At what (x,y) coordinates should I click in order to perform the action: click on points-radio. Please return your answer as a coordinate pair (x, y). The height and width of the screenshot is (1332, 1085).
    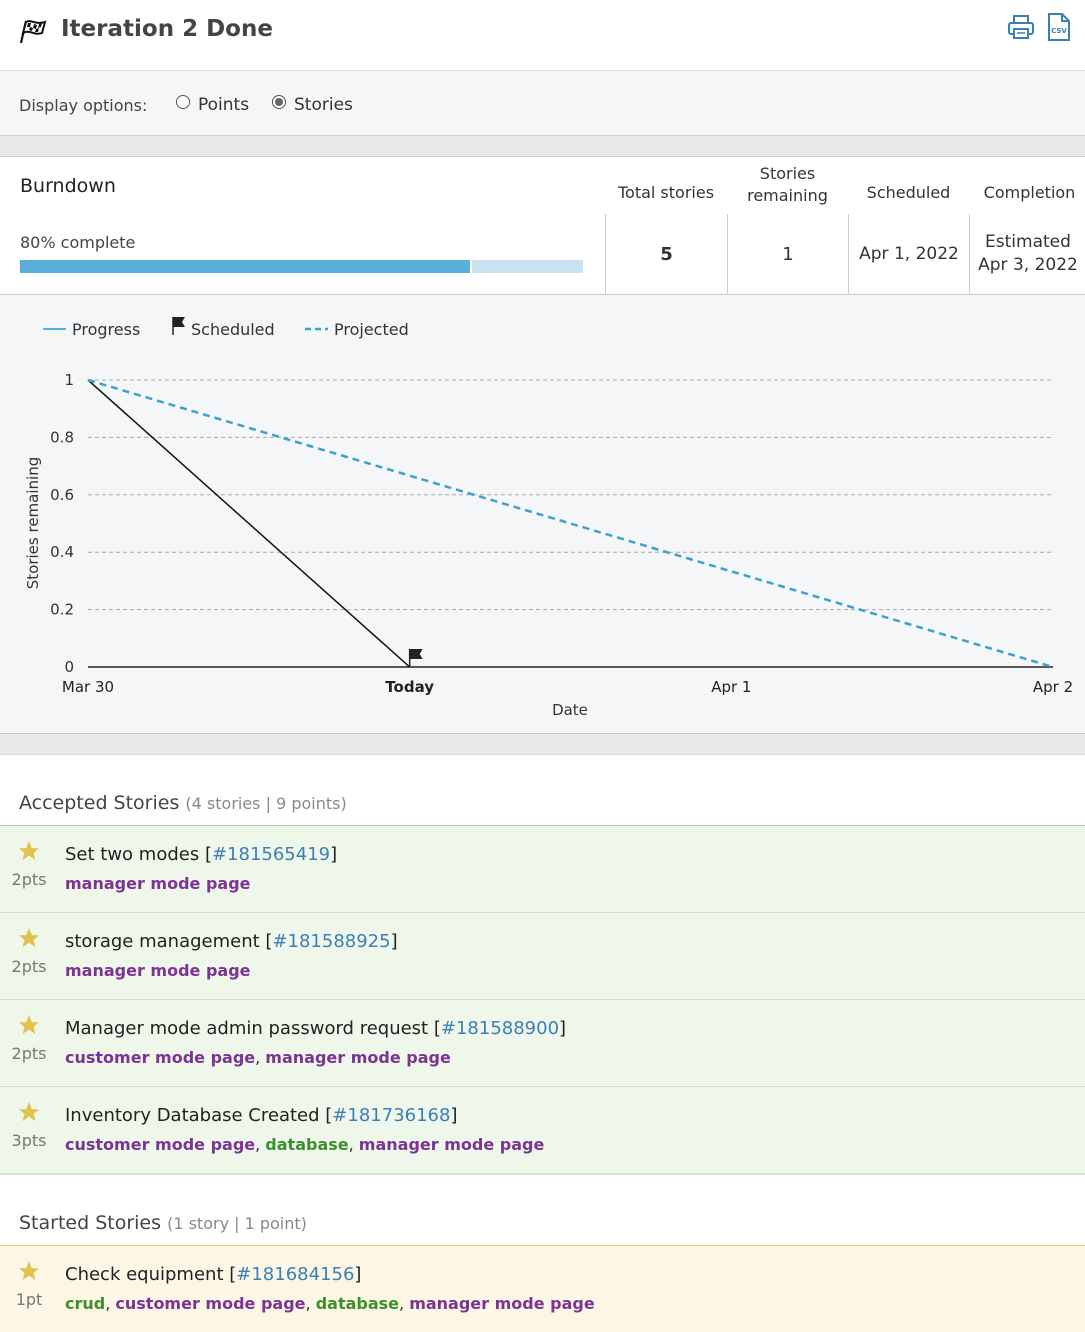
    Looking at the image, I should click on (183, 102).